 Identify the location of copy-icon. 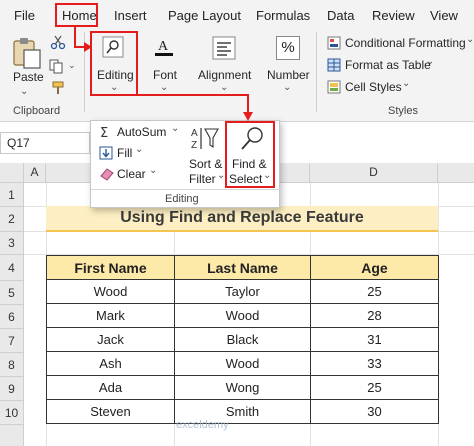
(57, 66).